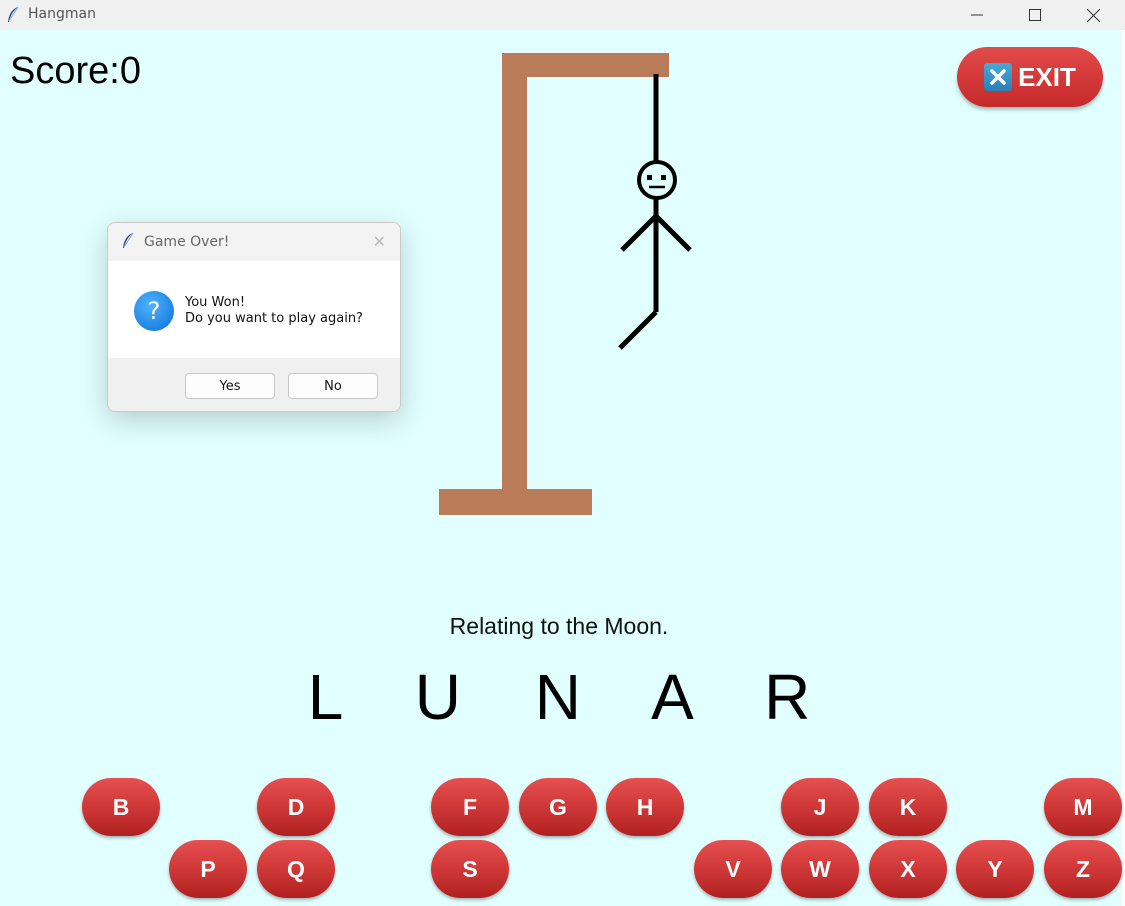 This screenshot has width=1125, height=906. Describe the element at coordinates (673, 233) in the screenshot. I see `figure-right-arm` at that location.